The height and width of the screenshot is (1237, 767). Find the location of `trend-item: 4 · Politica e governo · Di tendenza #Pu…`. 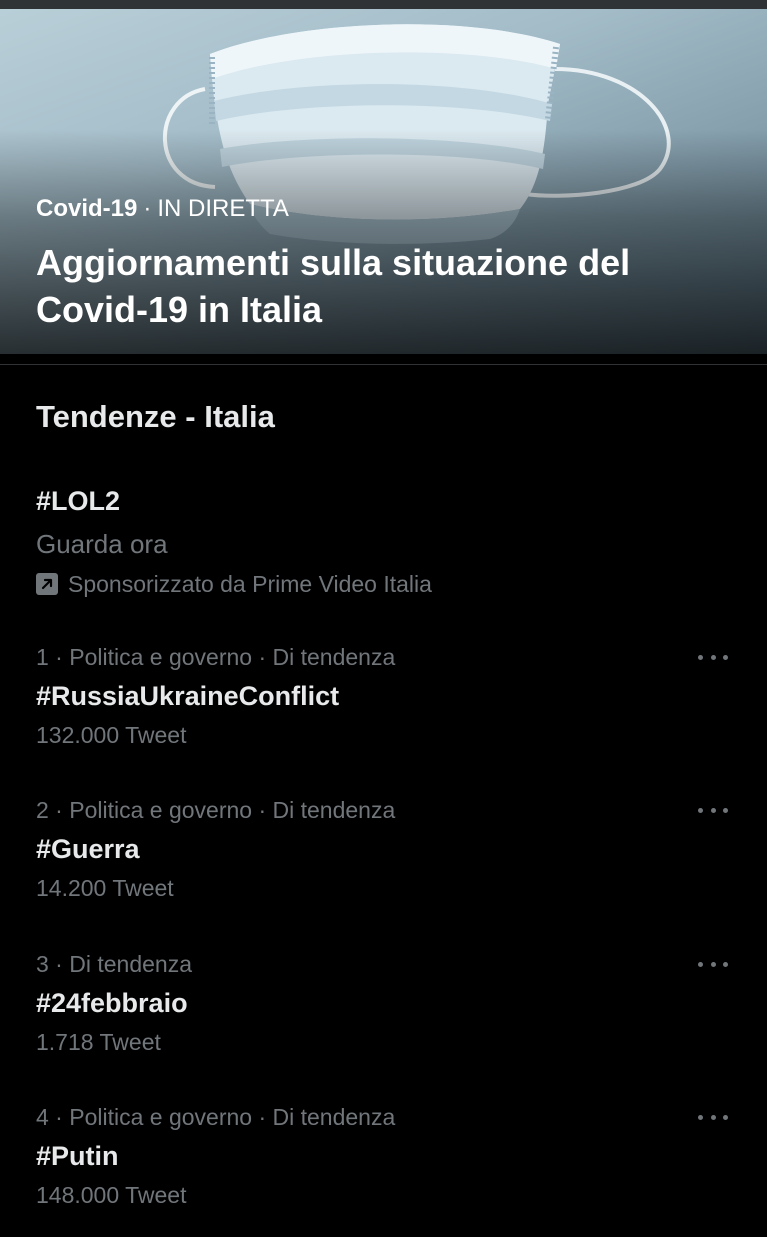

trend-item: 4 · Politica e governo · Di tendenza #Pu… is located at coordinates (386, 1162).